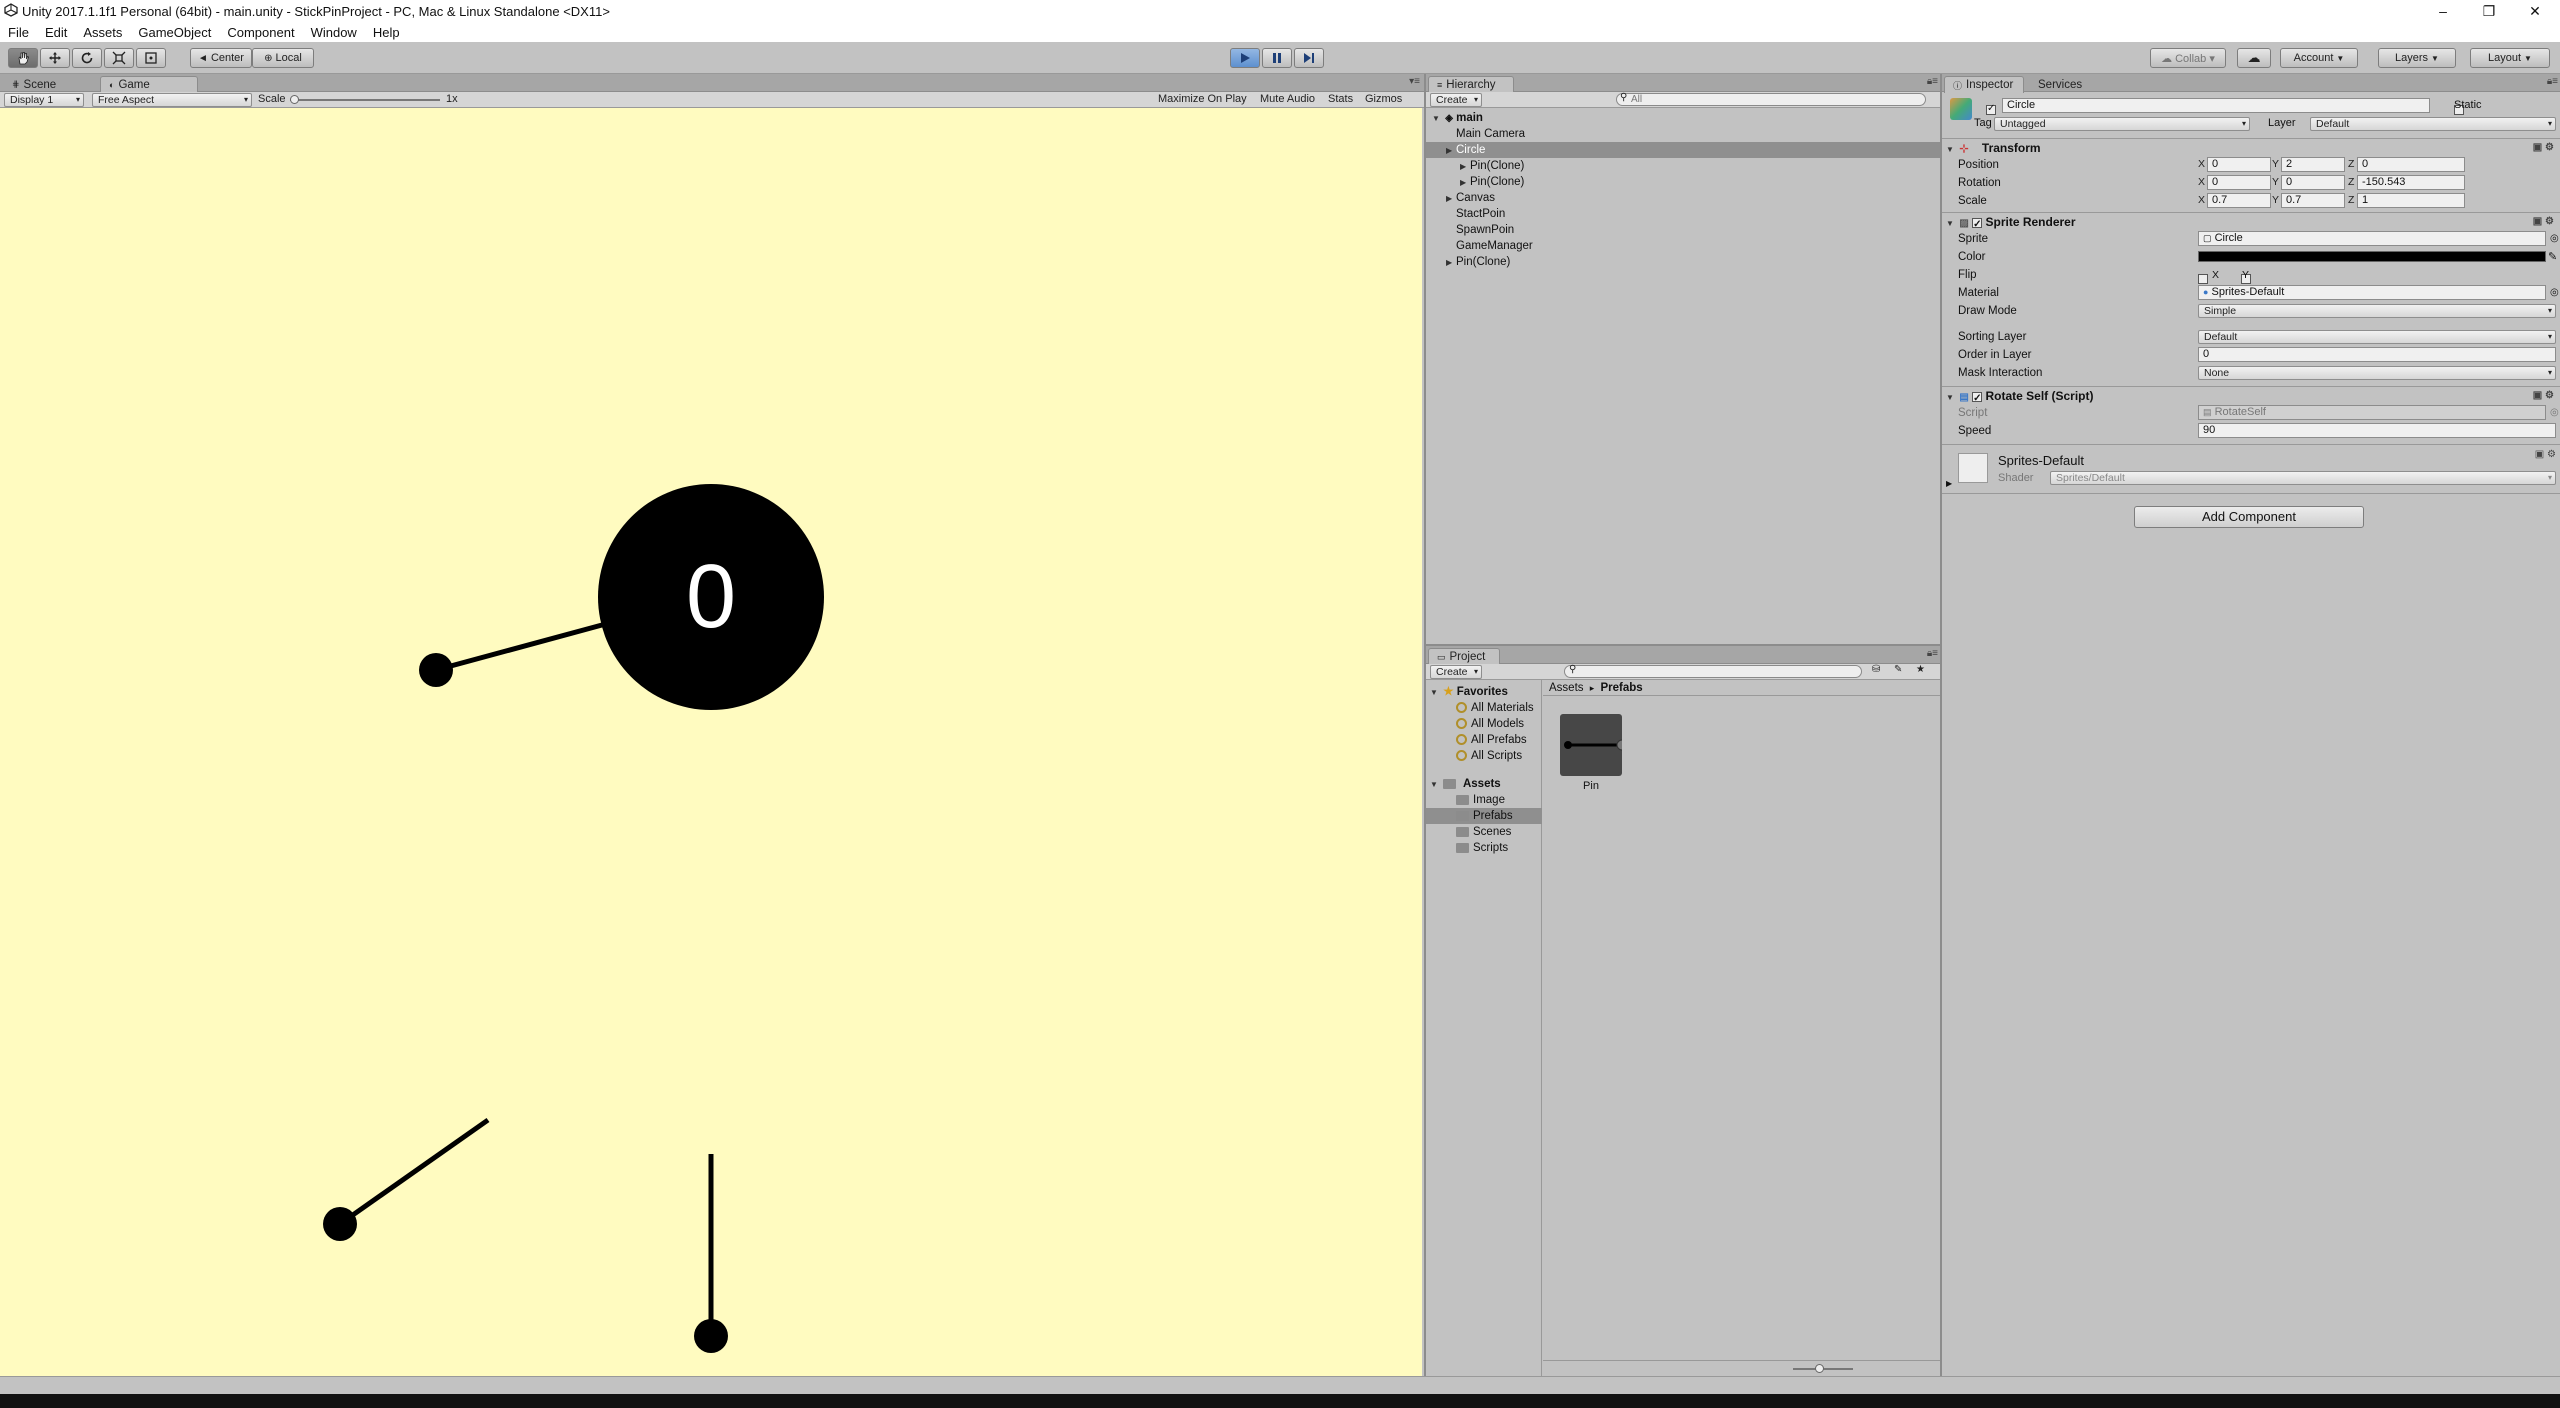  What do you see at coordinates (1621, 688) in the screenshot?
I see `breadcrumb-prefabs: Prefabs` at bounding box center [1621, 688].